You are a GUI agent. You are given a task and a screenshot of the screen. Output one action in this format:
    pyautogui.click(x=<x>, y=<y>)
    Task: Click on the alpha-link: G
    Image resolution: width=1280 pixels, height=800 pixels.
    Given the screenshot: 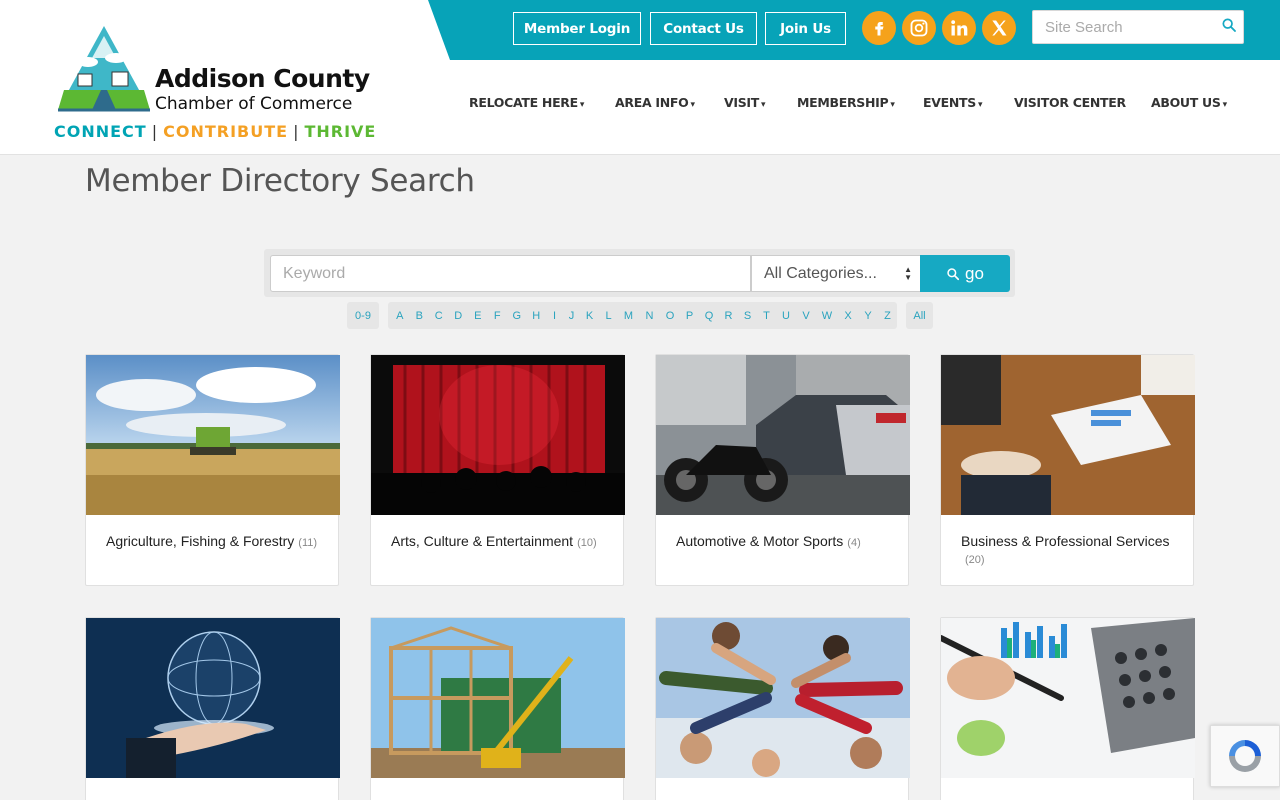 What is the action you would take?
    pyautogui.click(x=517, y=315)
    